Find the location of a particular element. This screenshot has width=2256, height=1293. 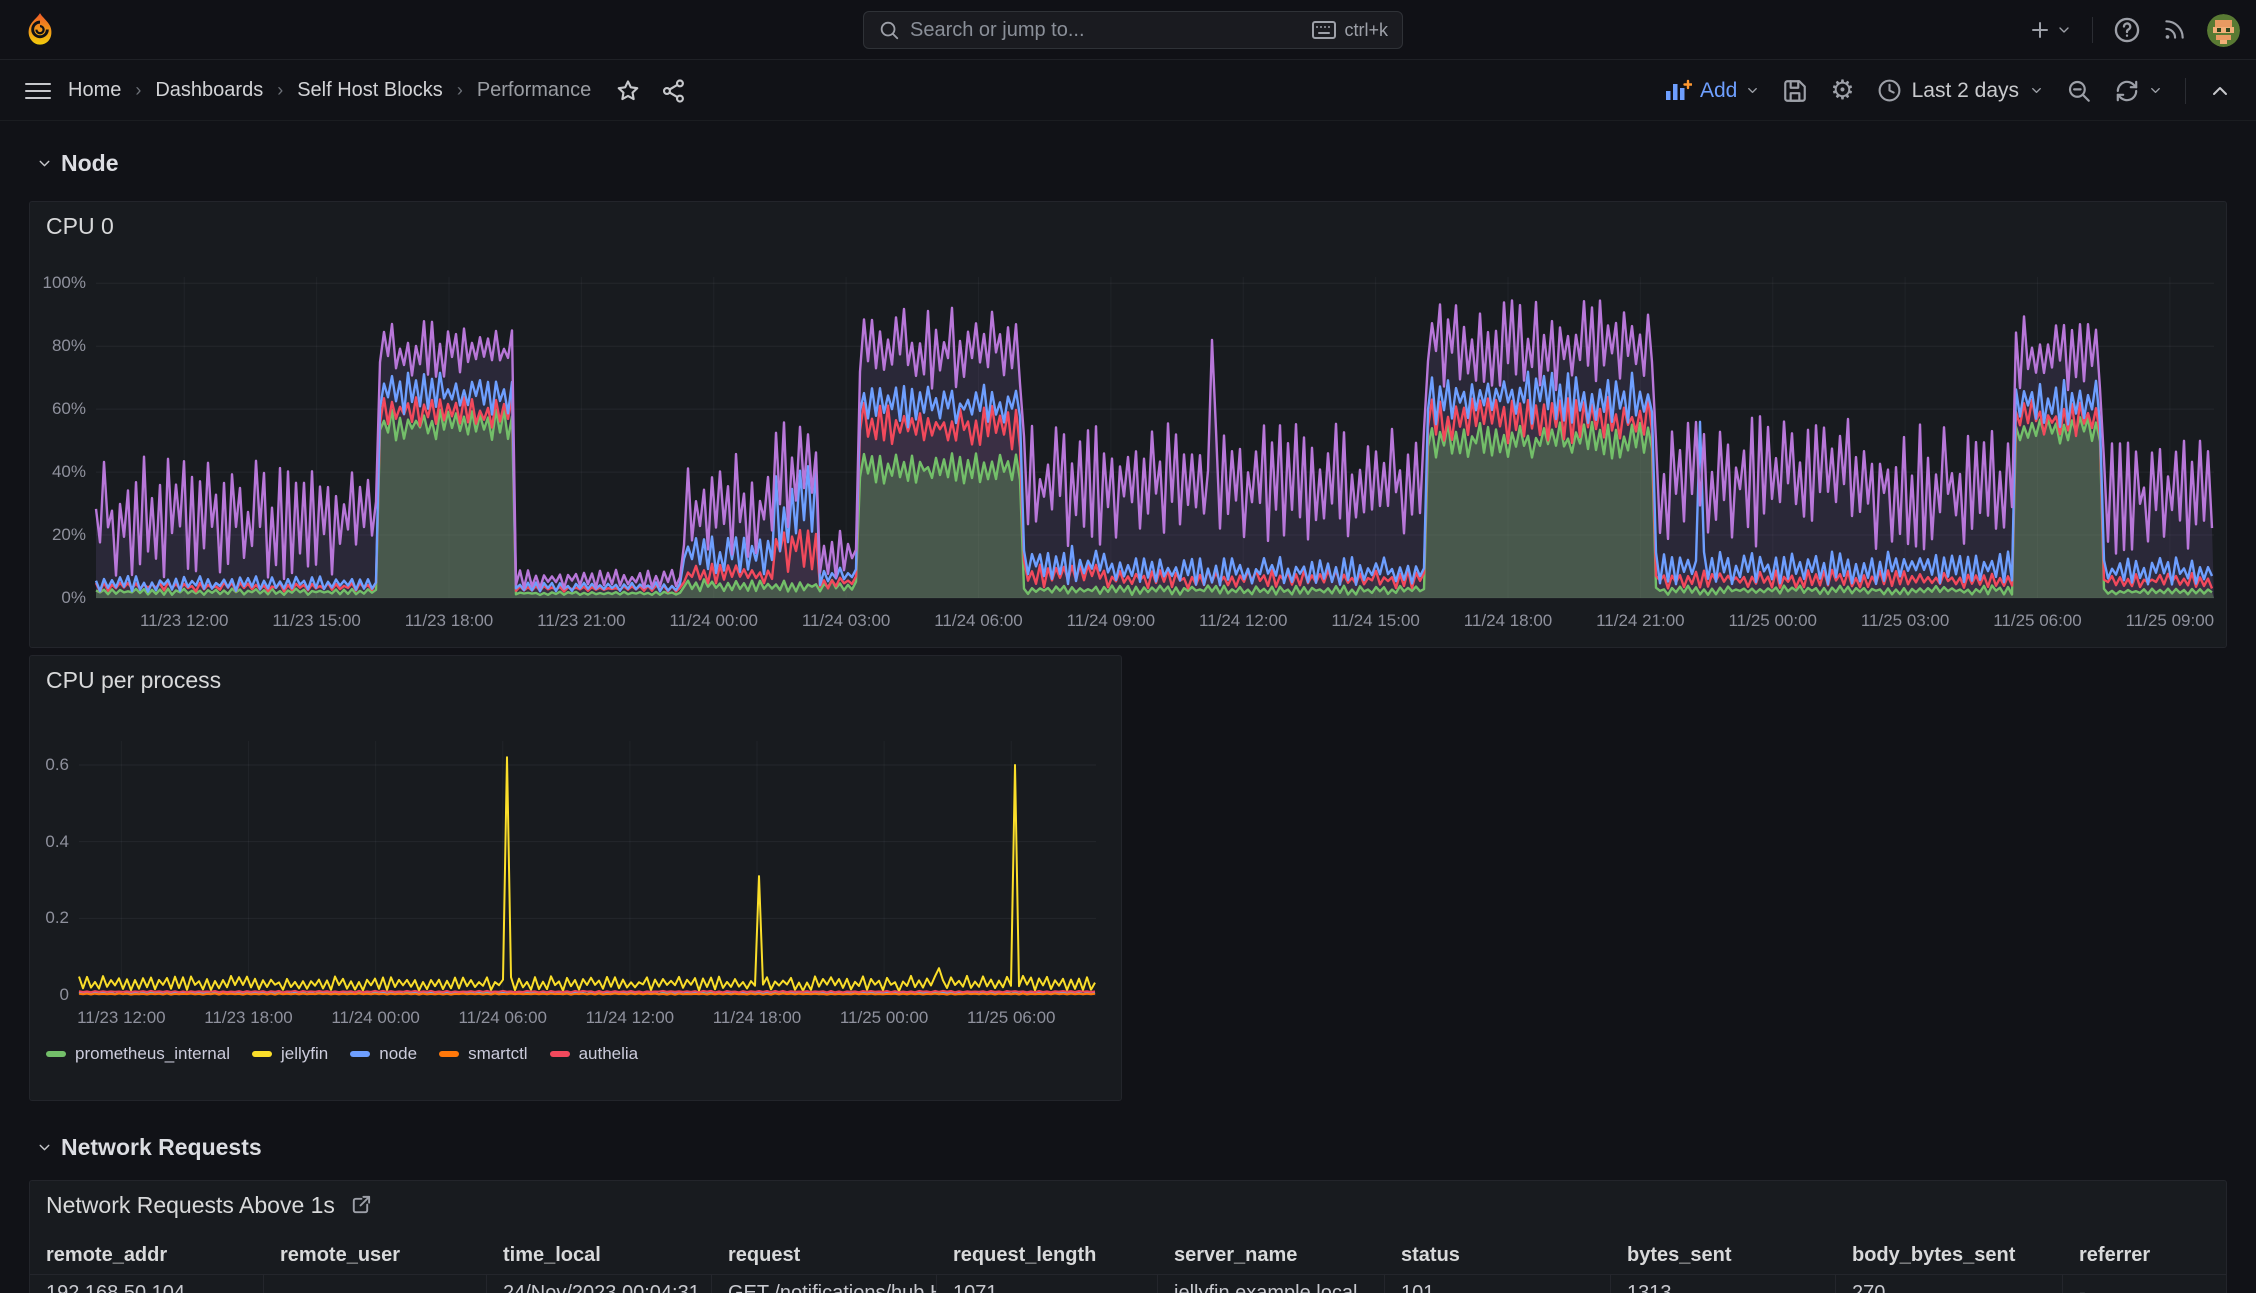

x-axis-tick-label: 11/25 09:00 is located at coordinates (2170, 620).